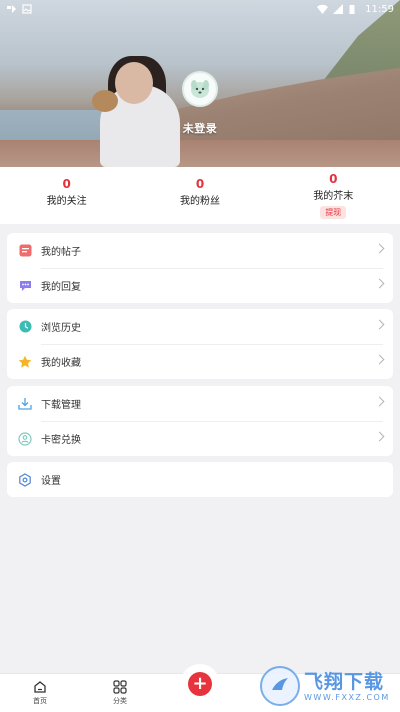 The height and width of the screenshot is (712, 400). I want to click on withdraw-button: 提现, so click(333, 212).